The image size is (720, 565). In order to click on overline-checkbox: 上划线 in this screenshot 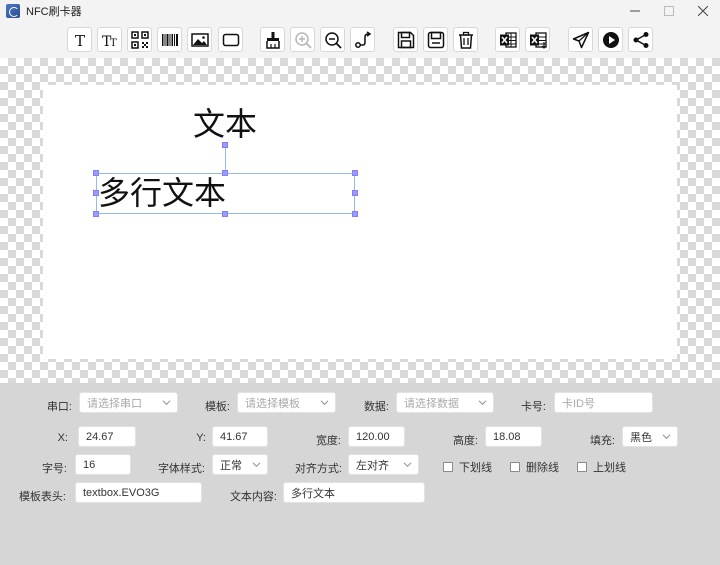, I will do `click(601, 467)`.